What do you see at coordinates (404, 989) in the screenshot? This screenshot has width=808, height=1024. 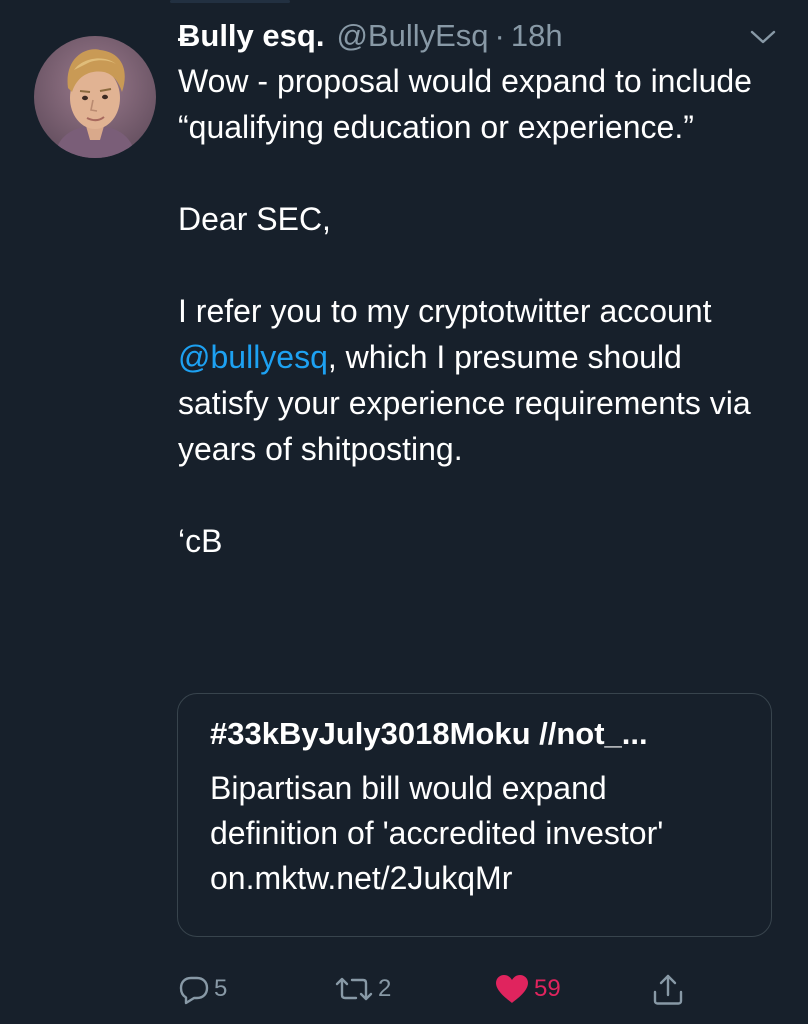 I see `tweet-actions: 5 2 59` at bounding box center [404, 989].